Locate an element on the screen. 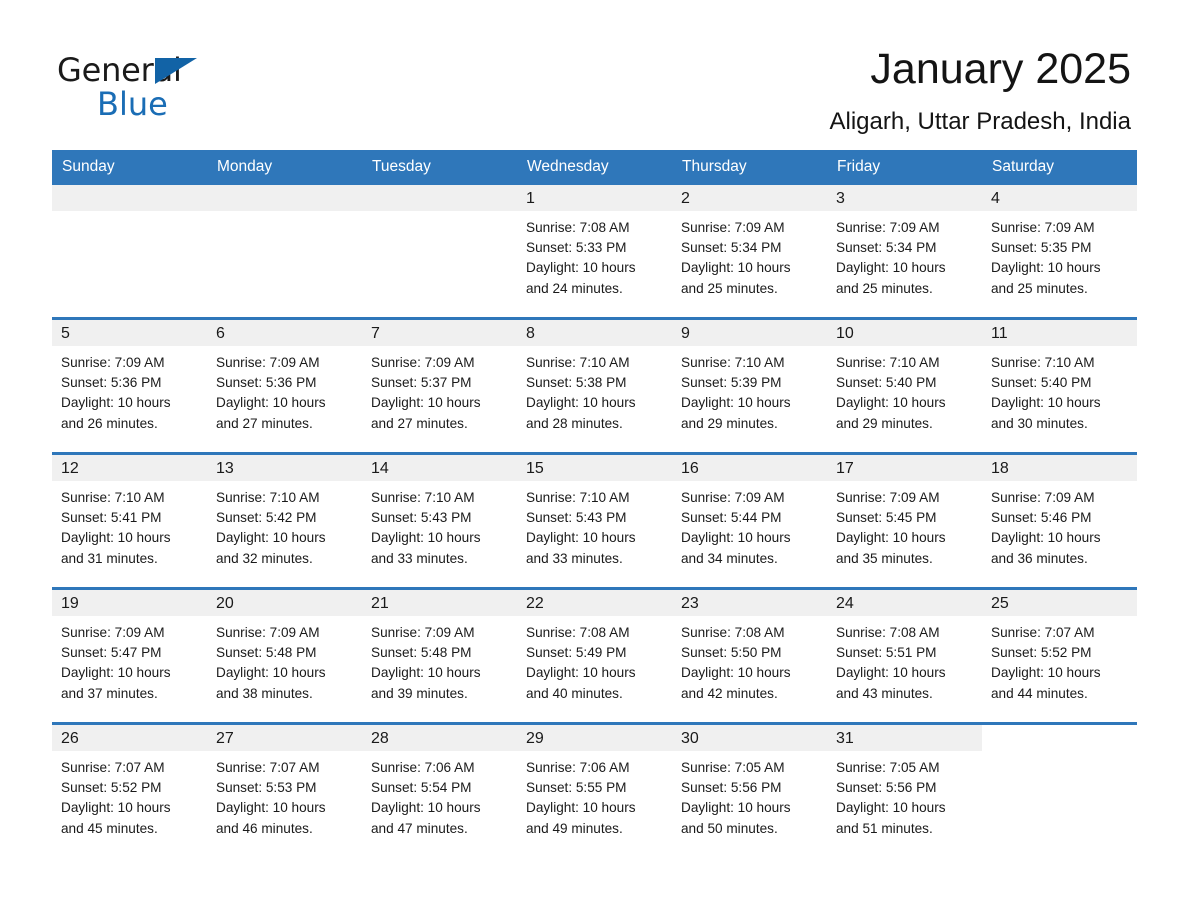 This screenshot has width=1188, height=918. daylight-duration-line2: and 38 minutes. is located at coordinates (264, 693).